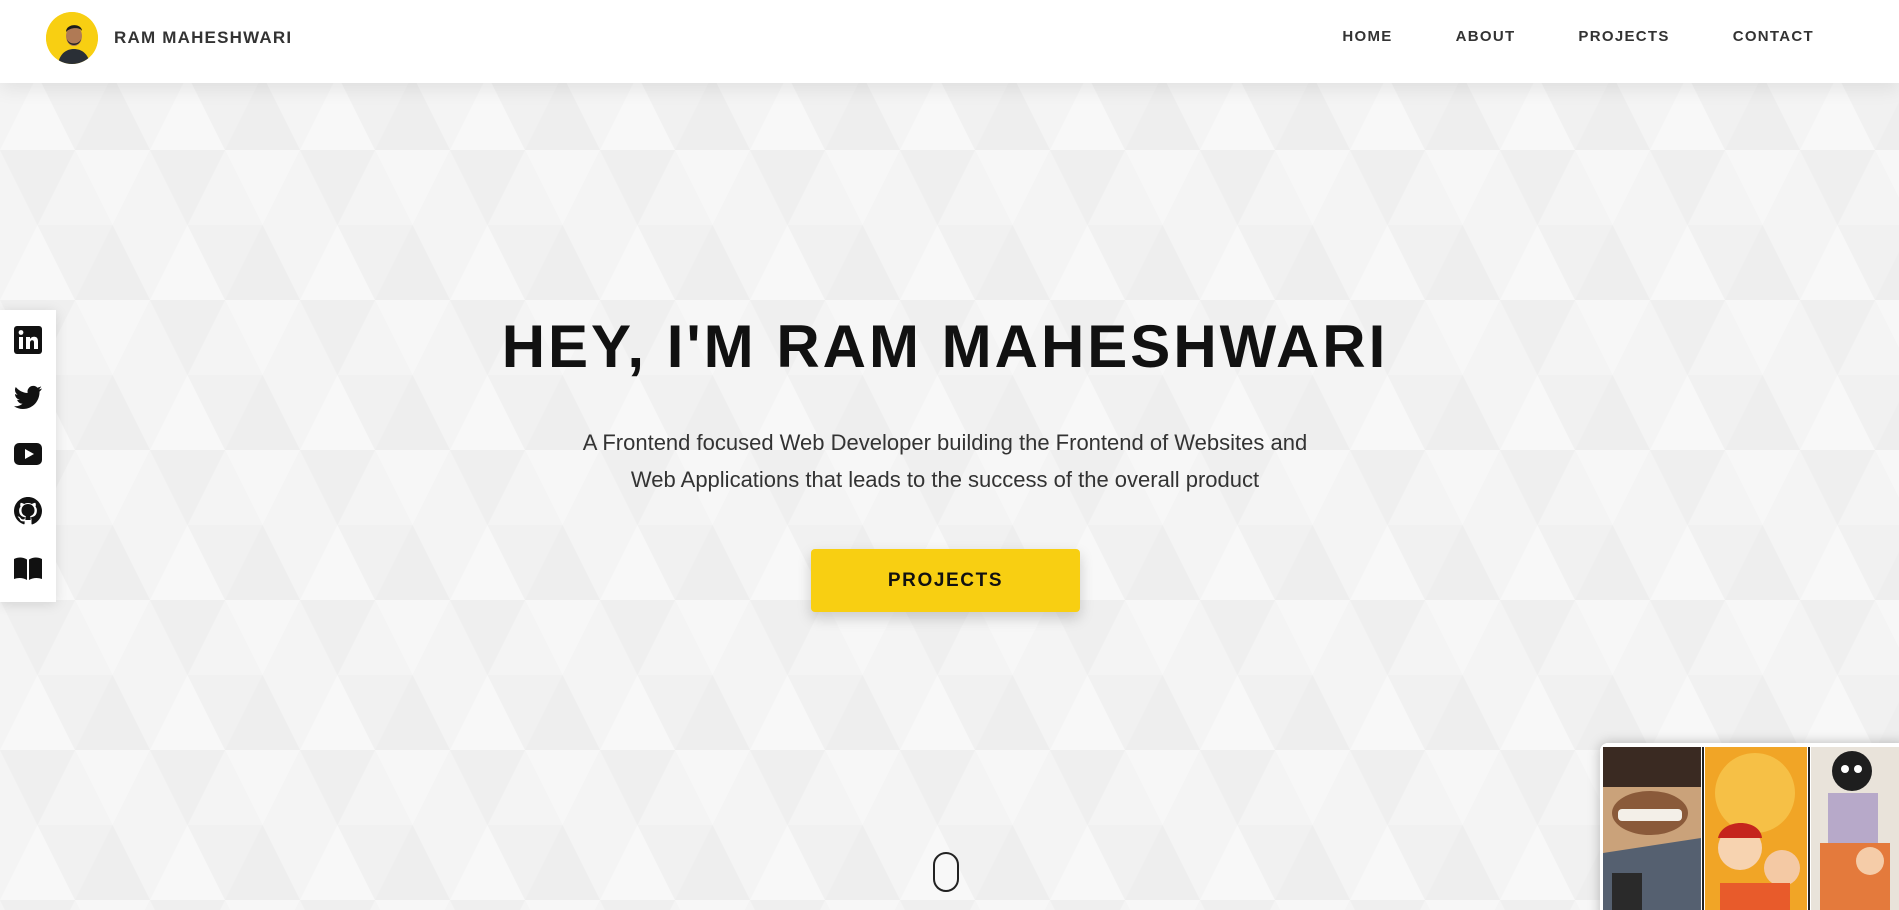  I want to click on github-icon, so click(28, 511).